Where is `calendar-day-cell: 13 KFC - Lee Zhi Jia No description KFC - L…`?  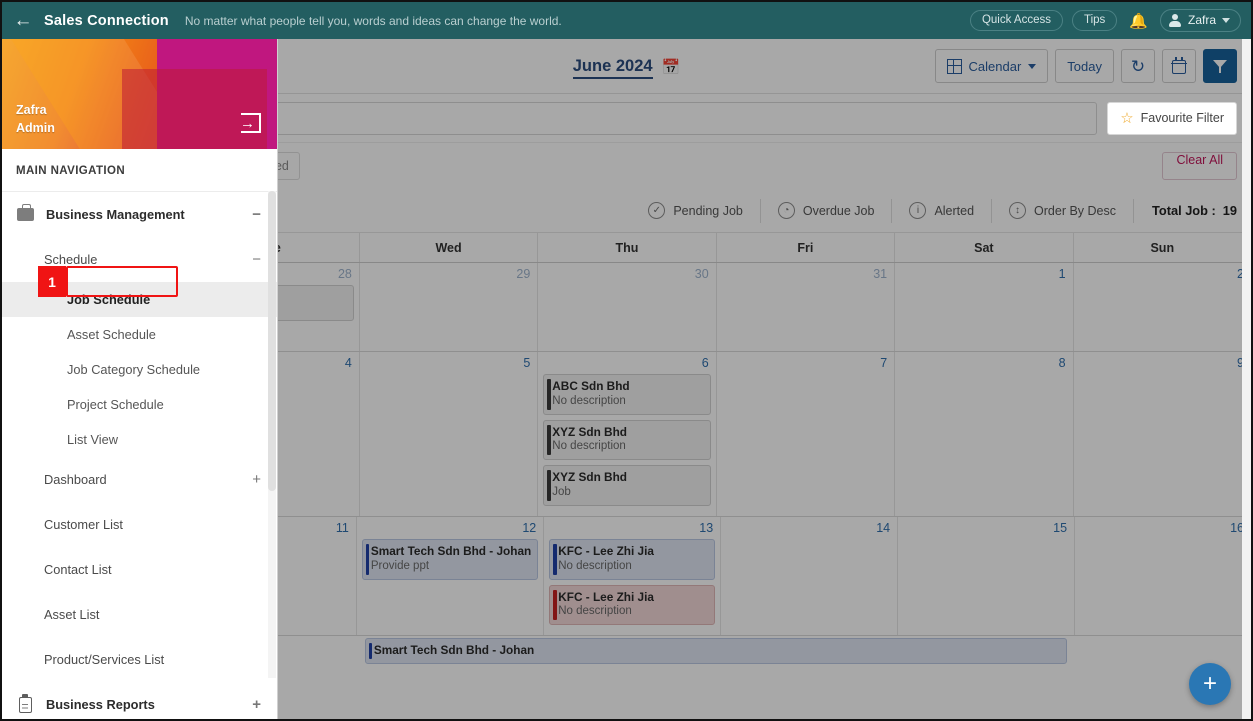
calendar-day-cell: 13 KFC - Lee Zhi Jia No description KFC - L… is located at coordinates (631, 576).